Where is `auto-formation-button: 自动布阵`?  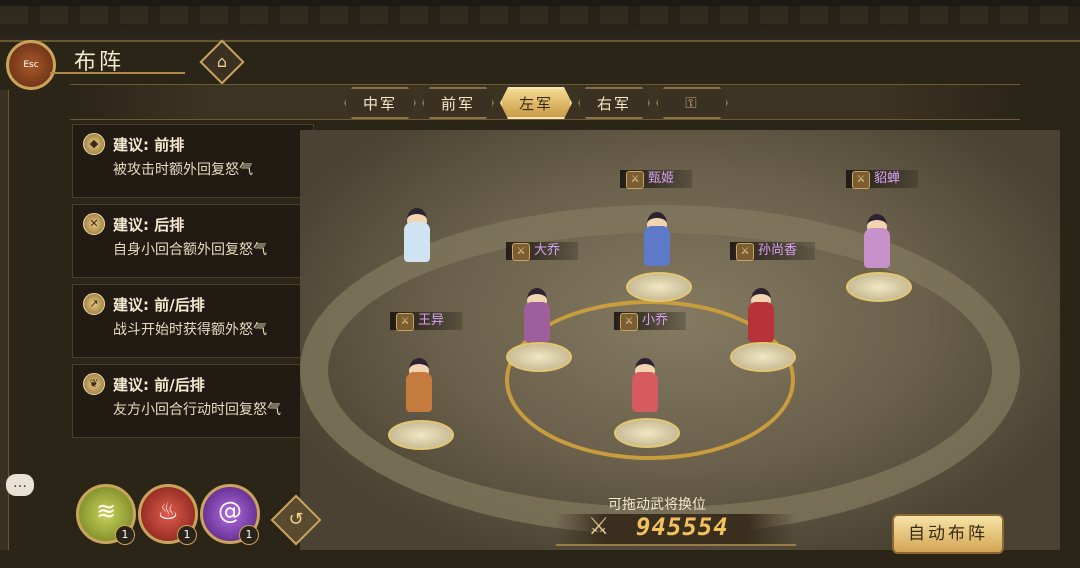 auto-formation-button: 自动布阵 is located at coordinates (948, 534).